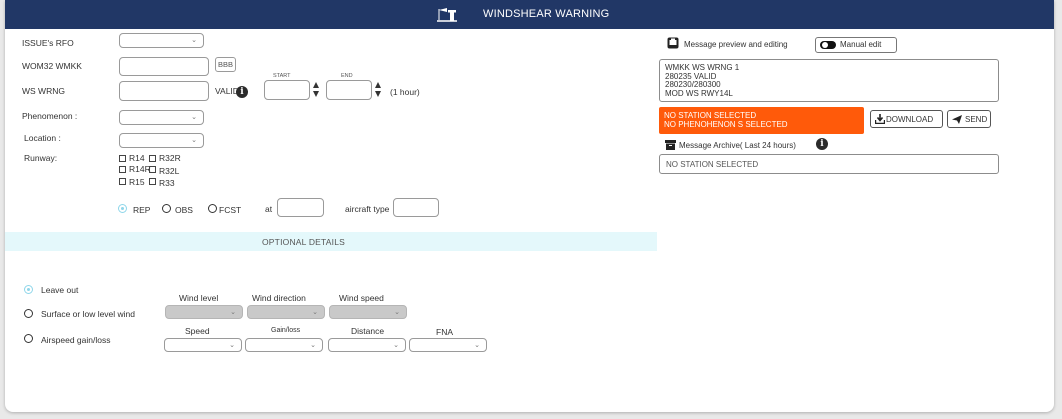 This screenshot has height=419, width=1062. I want to click on download-button: DOWNLOAD, so click(906, 119).